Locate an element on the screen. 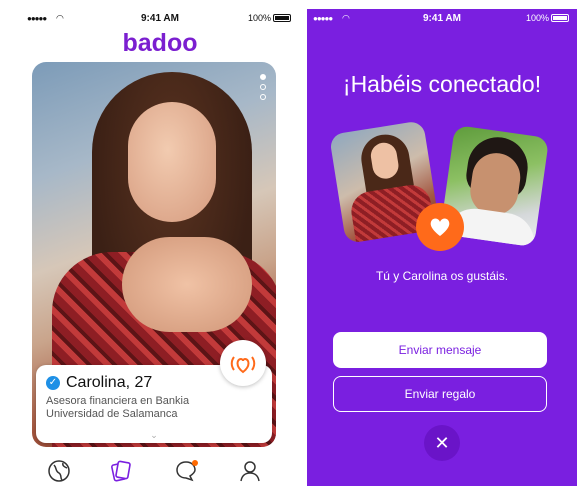  heart-icon is located at coordinates (440, 227).